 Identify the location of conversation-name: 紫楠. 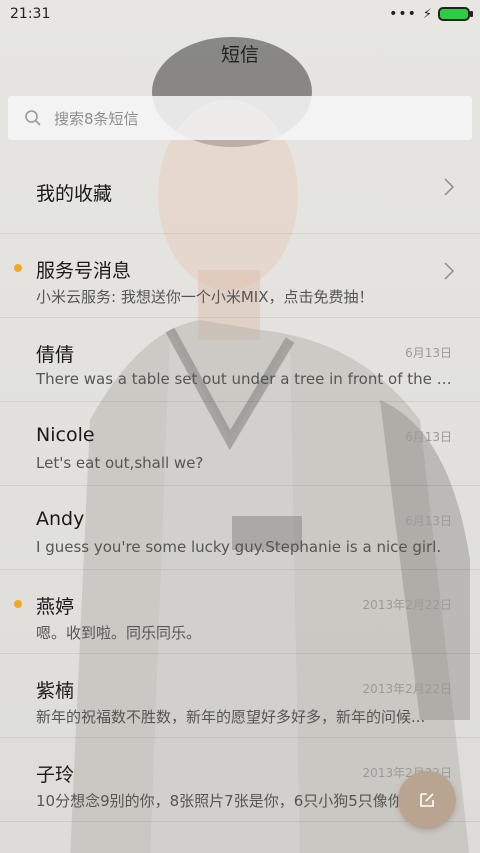
(55, 691).